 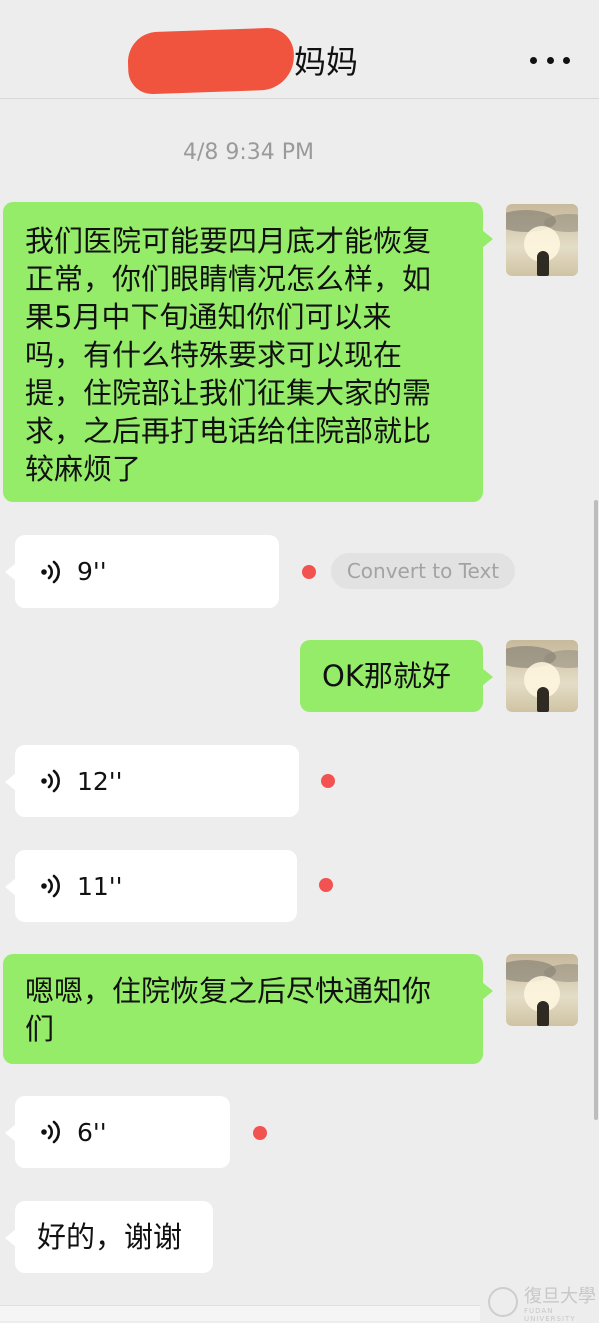 I want to click on voice-duration: 11'', so click(x=100, y=886).